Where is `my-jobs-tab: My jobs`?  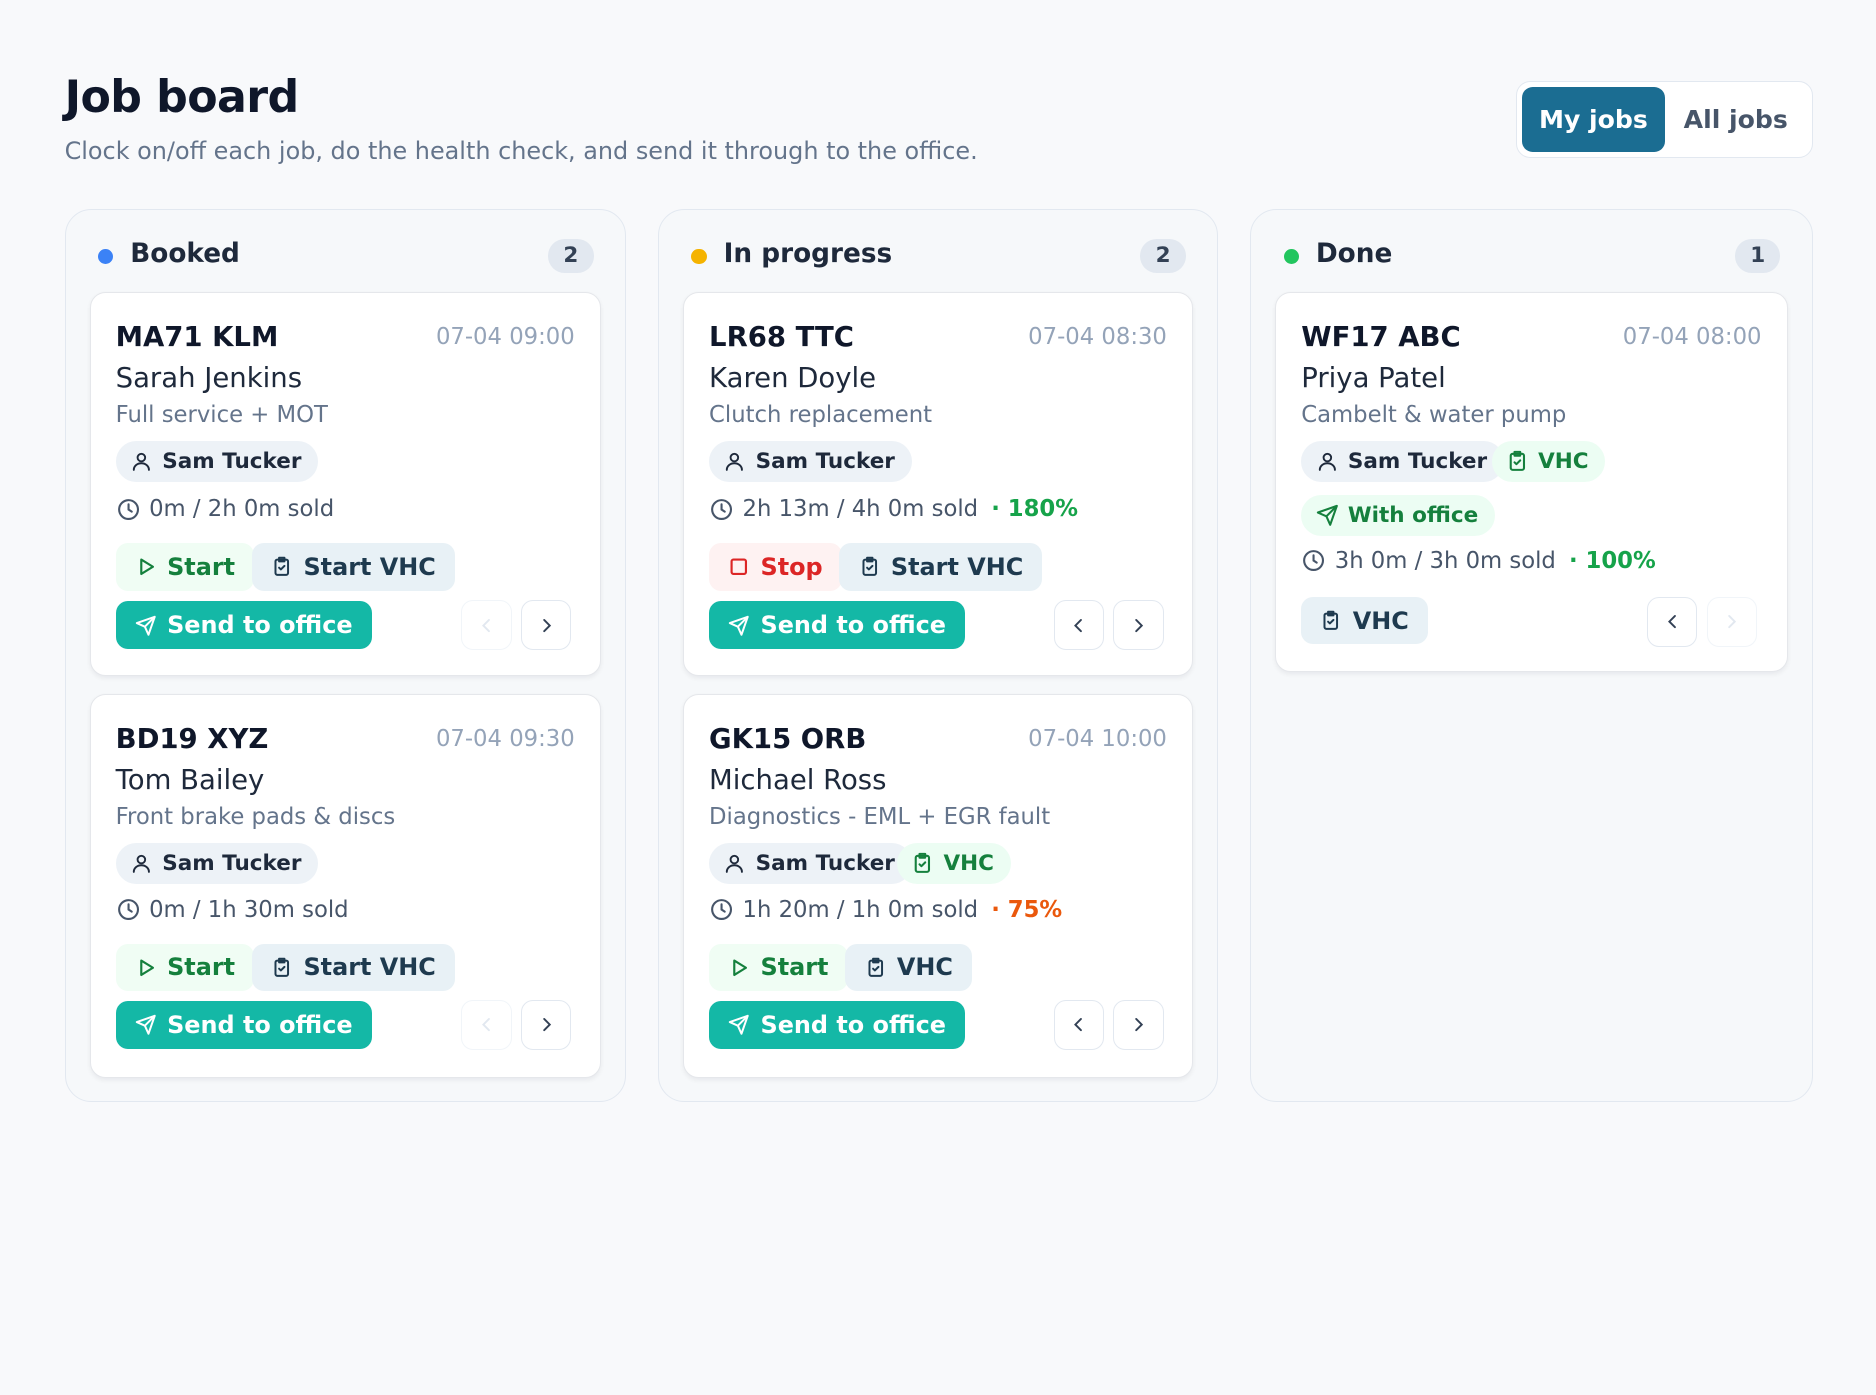
my-jobs-tab: My jobs is located at coordinates (1593, 119).